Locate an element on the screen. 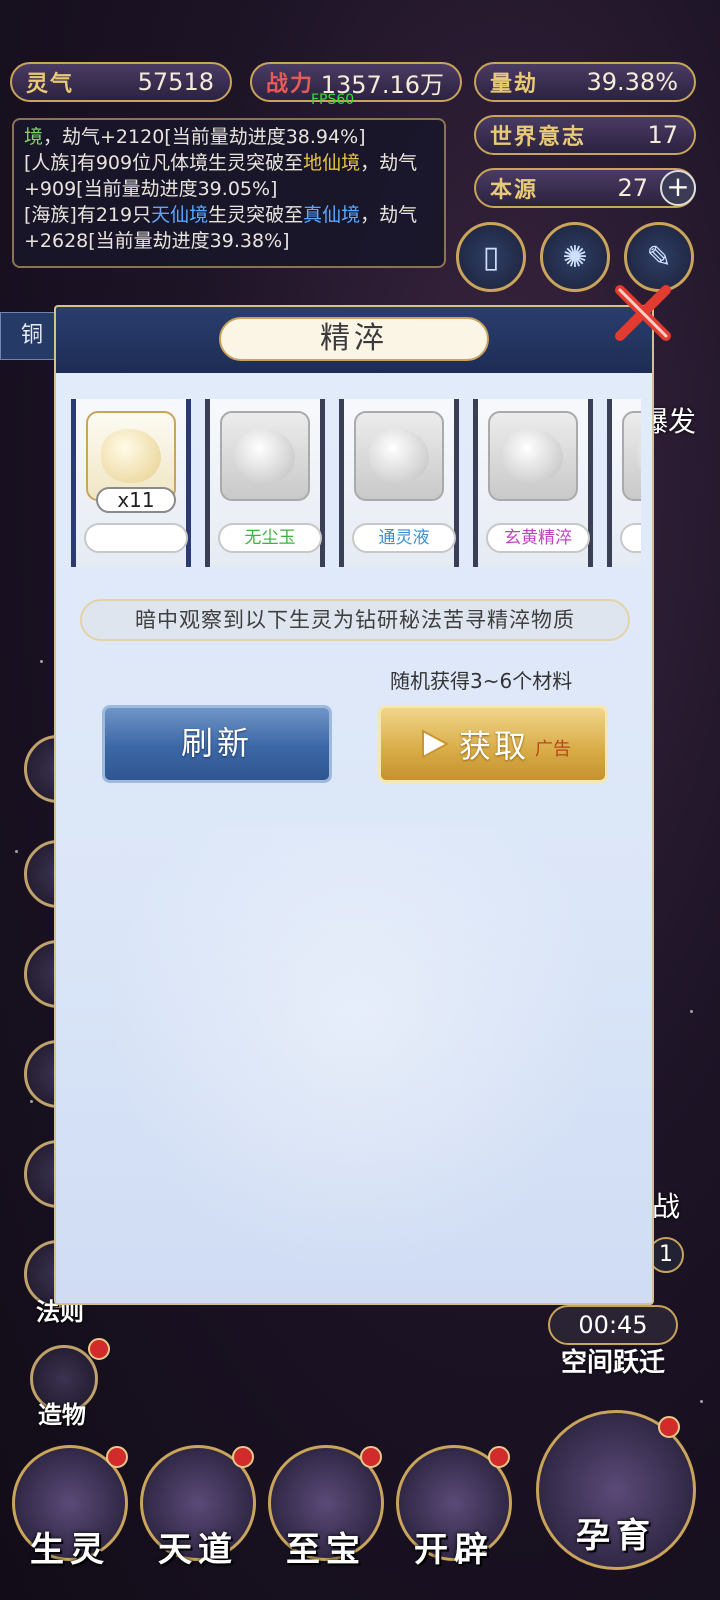  zhanli-stat: 战力 1357.16万 is located at coordinates (356, 82).